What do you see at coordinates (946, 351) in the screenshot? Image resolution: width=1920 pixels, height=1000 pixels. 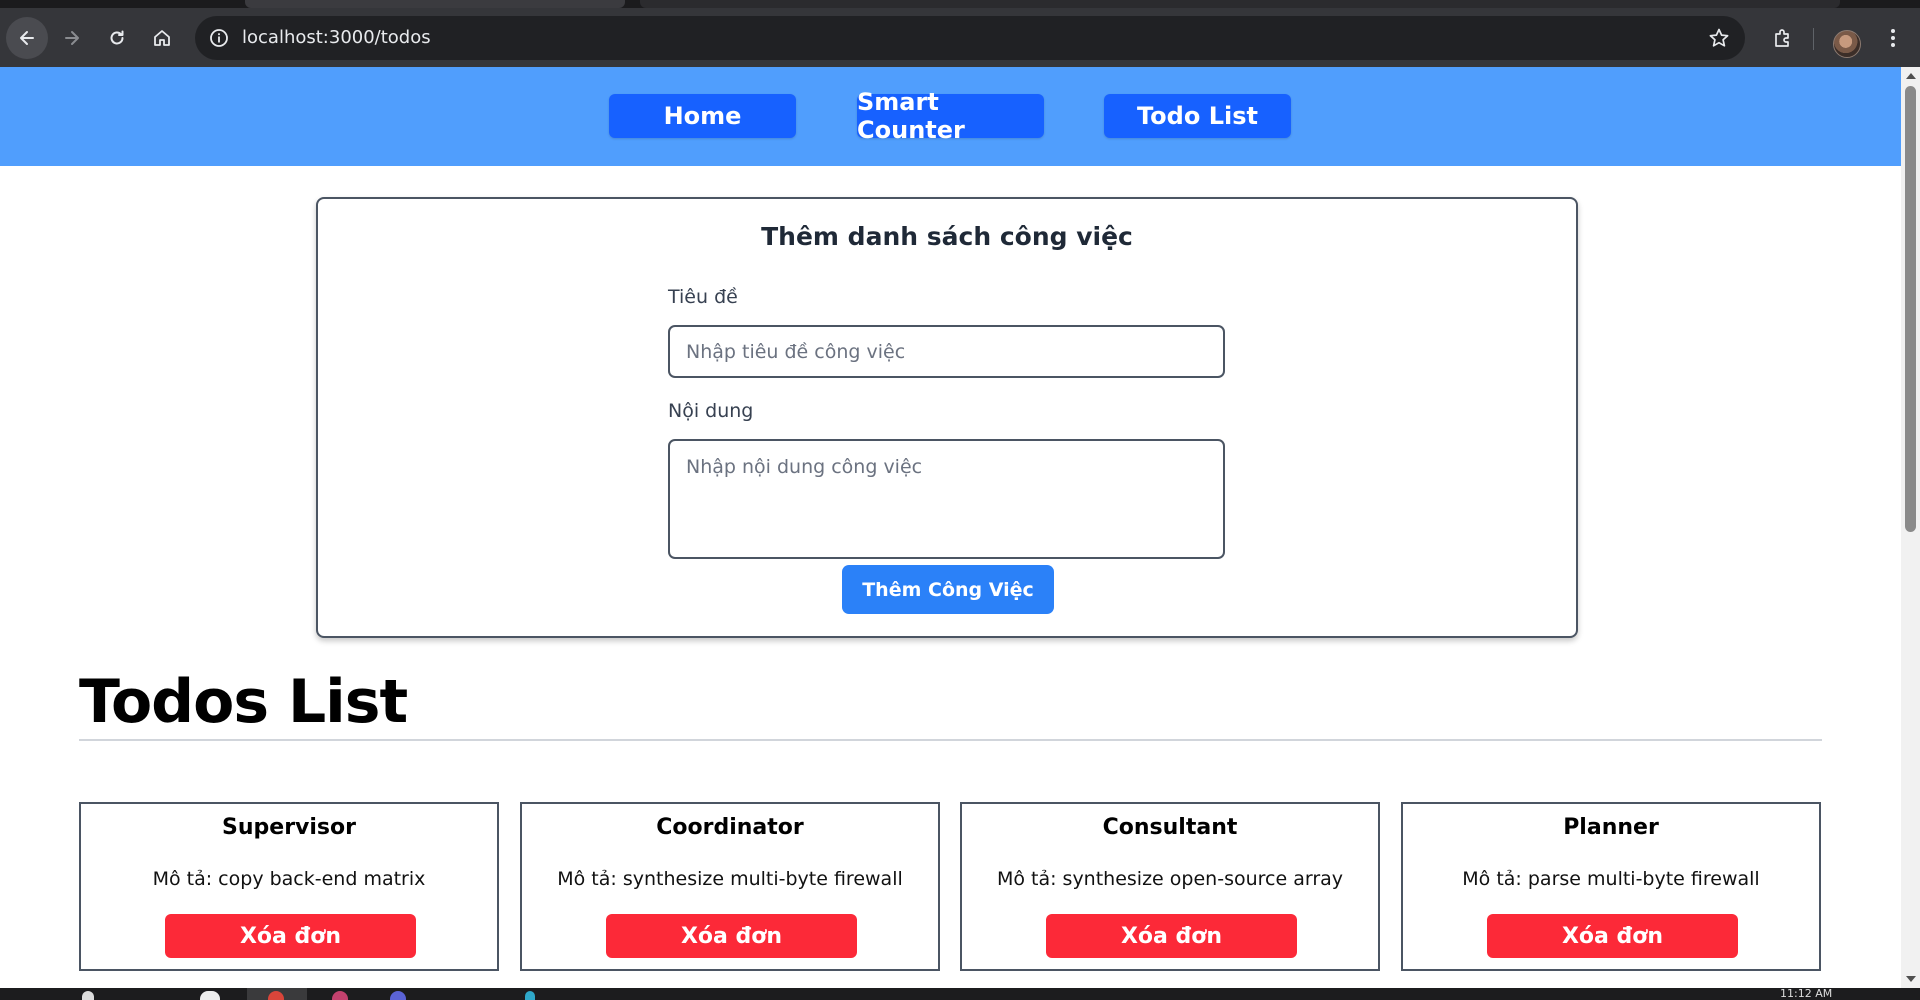 I see `title-input` at bounding box center [946, 351].